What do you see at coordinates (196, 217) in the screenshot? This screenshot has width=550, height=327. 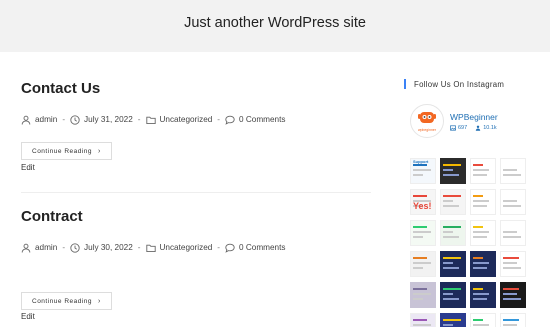 I see `post-title: Contract` at bounding box center [196, 217].